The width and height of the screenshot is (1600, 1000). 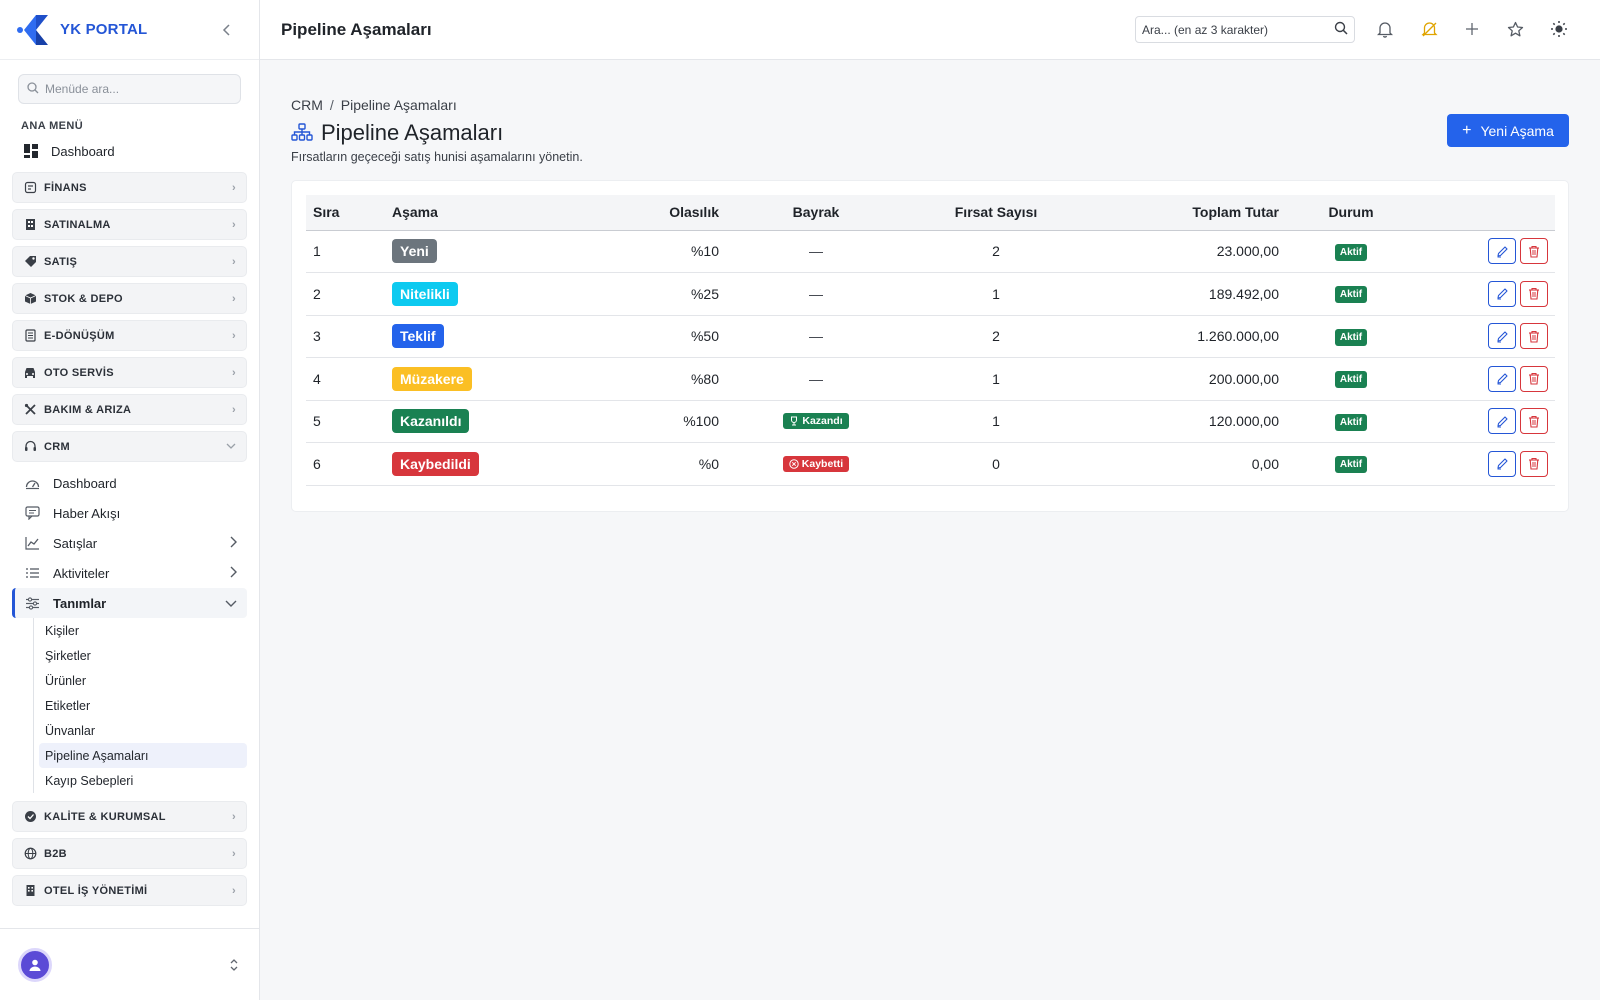 I want to click on sidebar-leaf-kayip-sebepleri: Kayıp Sebepleri, so click(x=143, y=780).